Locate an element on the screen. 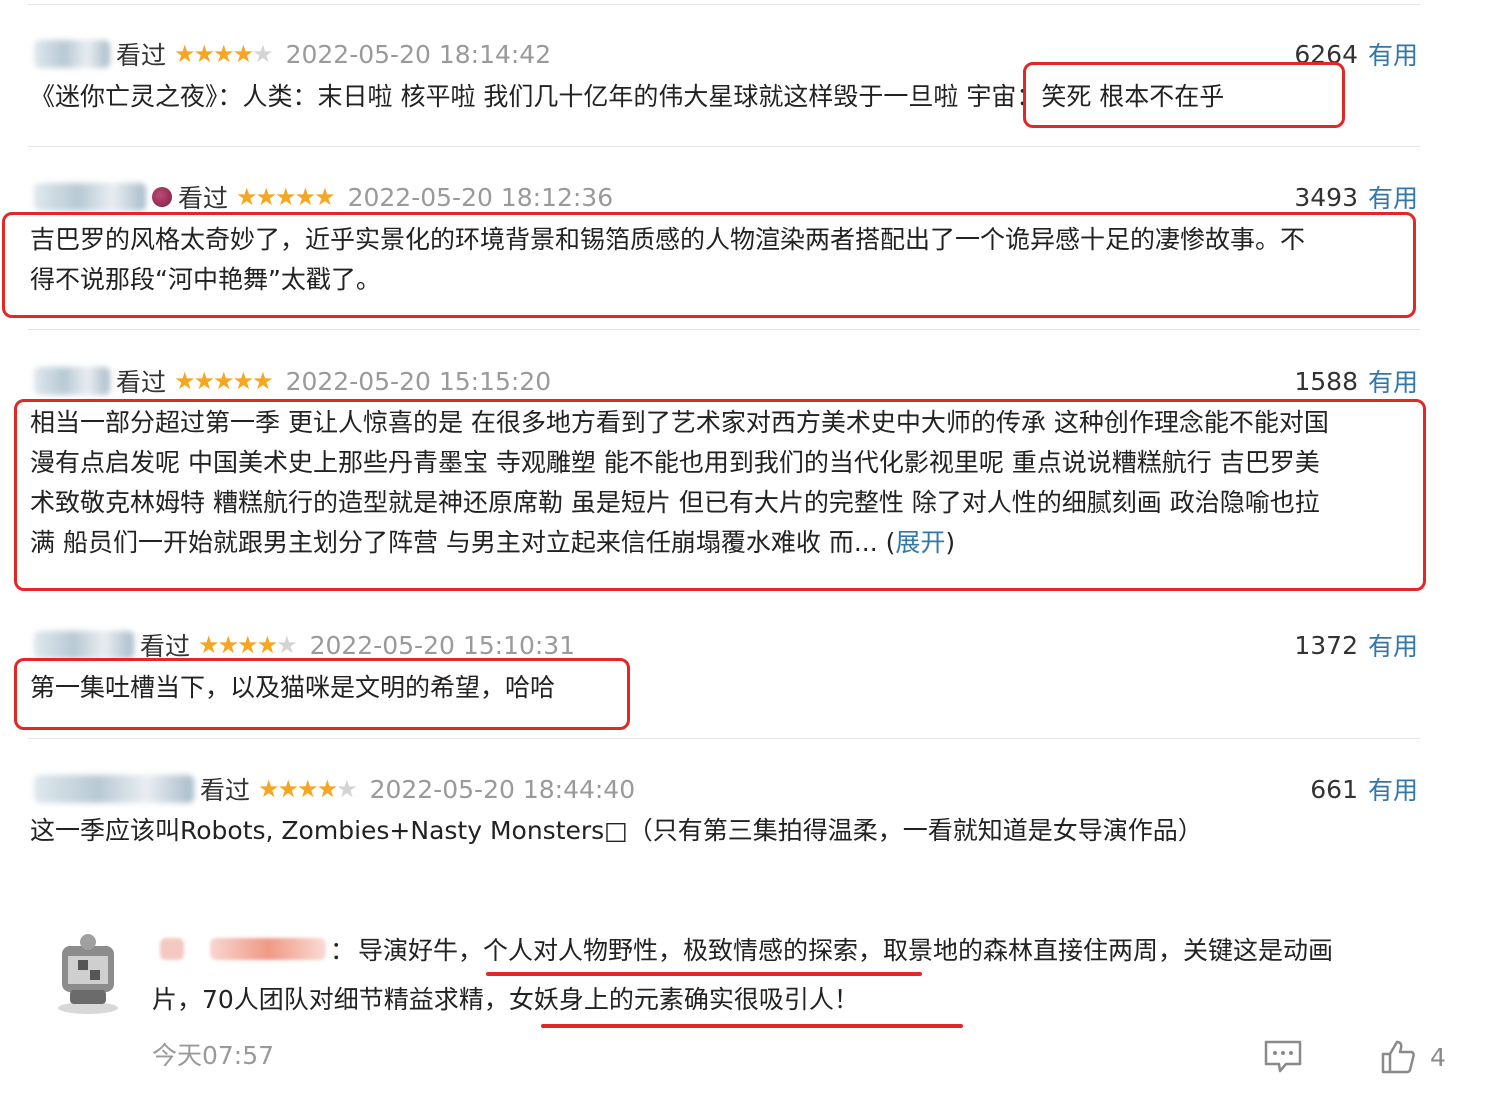  vote-area: 3493 有用 is located at coordinates (1356, 197).